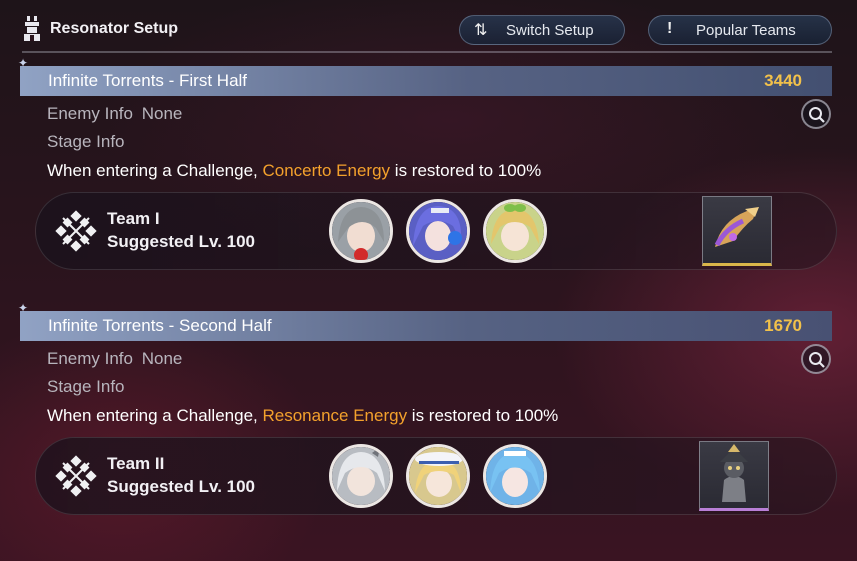  Describe the element at coordinates (133, 218) in the screenshot. I see `team-name: Team I` at that location.